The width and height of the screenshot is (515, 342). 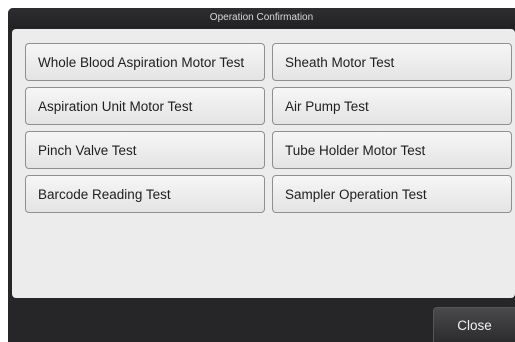 What do you see at coordinates (392, 150) in the screenshot?
I see `tube-holder-motor-test-button: Tube Holder Motor Test` at bounding box center [392, 150].